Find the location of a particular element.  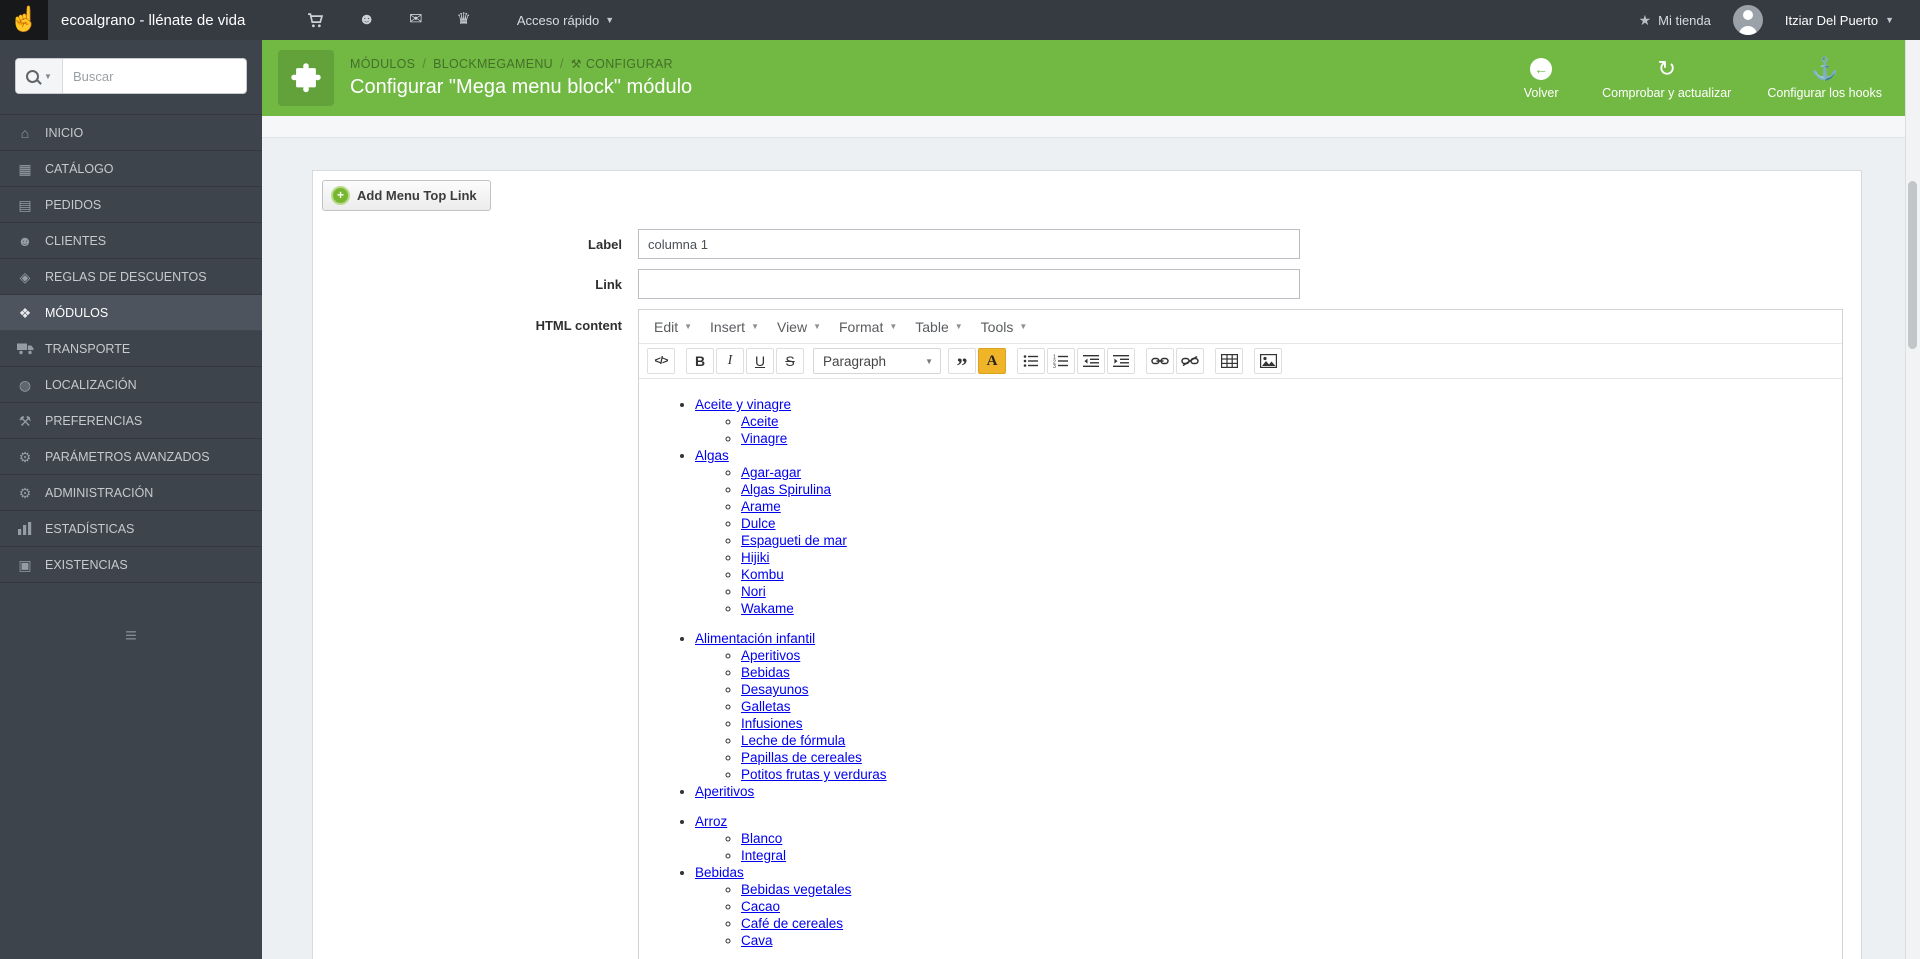

sidebar-item-estadisticas: ESTADÍSTICAS is located at coordinates (131, 529).